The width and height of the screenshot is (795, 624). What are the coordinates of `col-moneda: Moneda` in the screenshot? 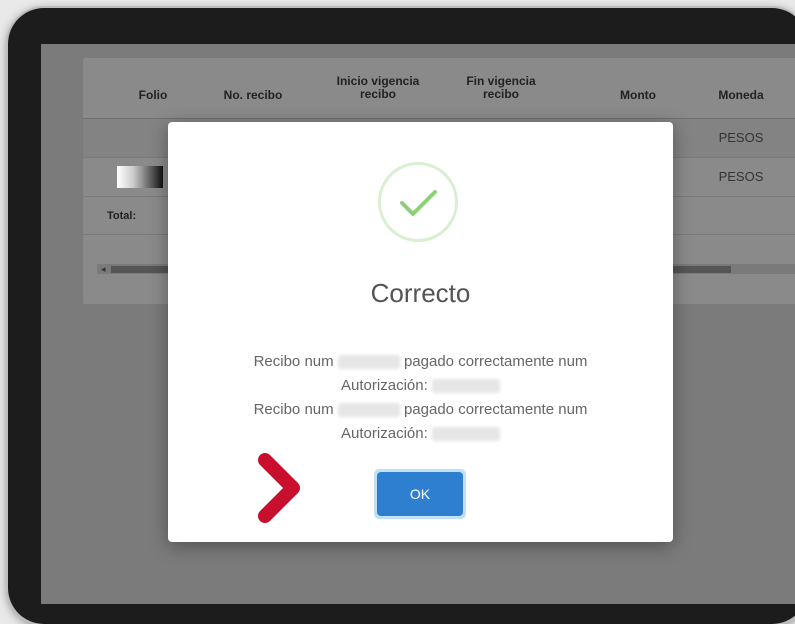 It's located at (741, 95).